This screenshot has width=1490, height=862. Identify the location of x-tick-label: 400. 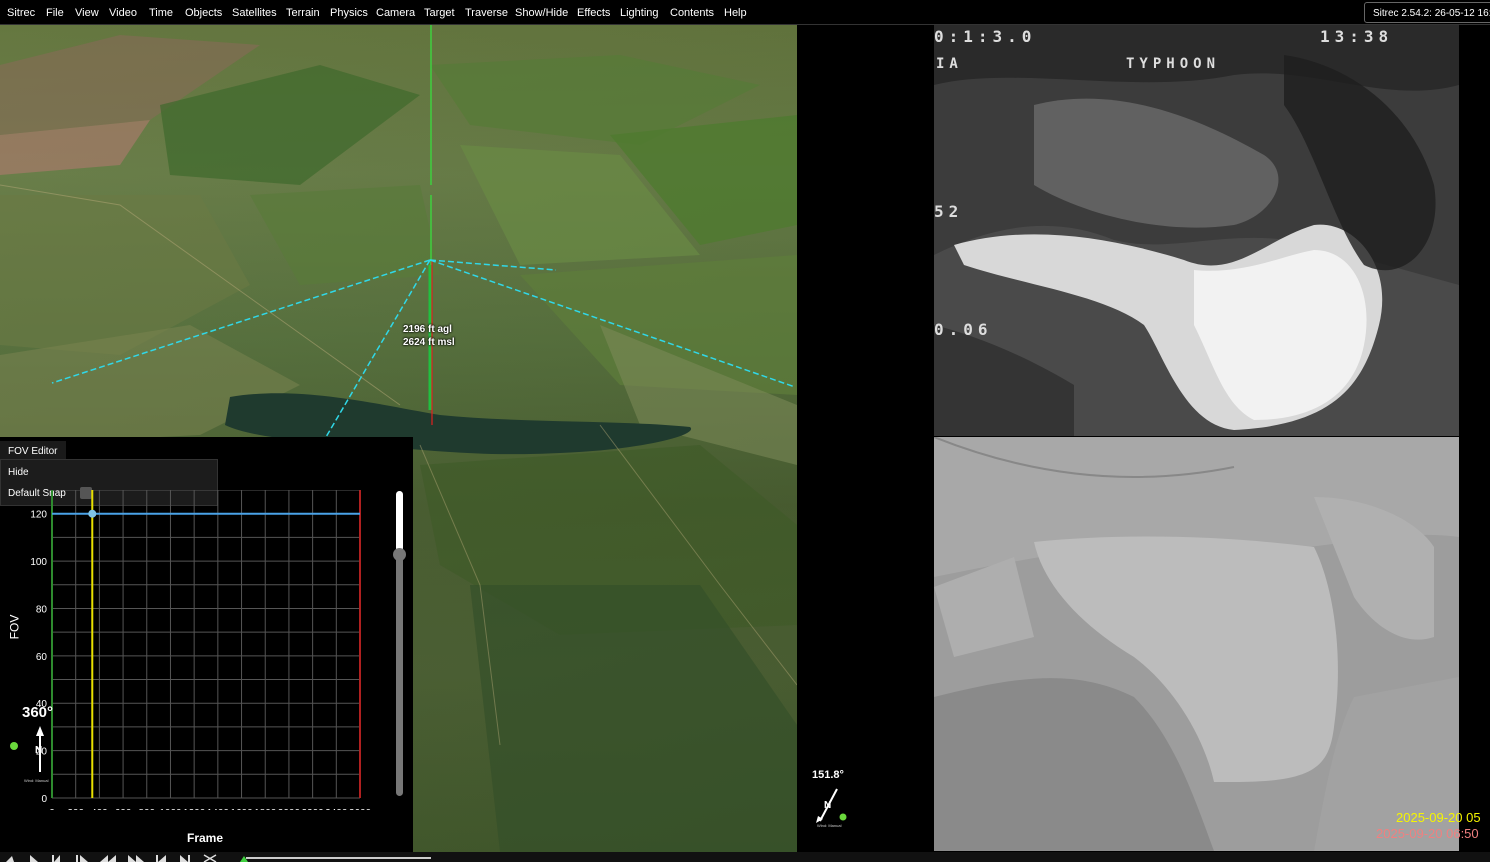
(99, 809).